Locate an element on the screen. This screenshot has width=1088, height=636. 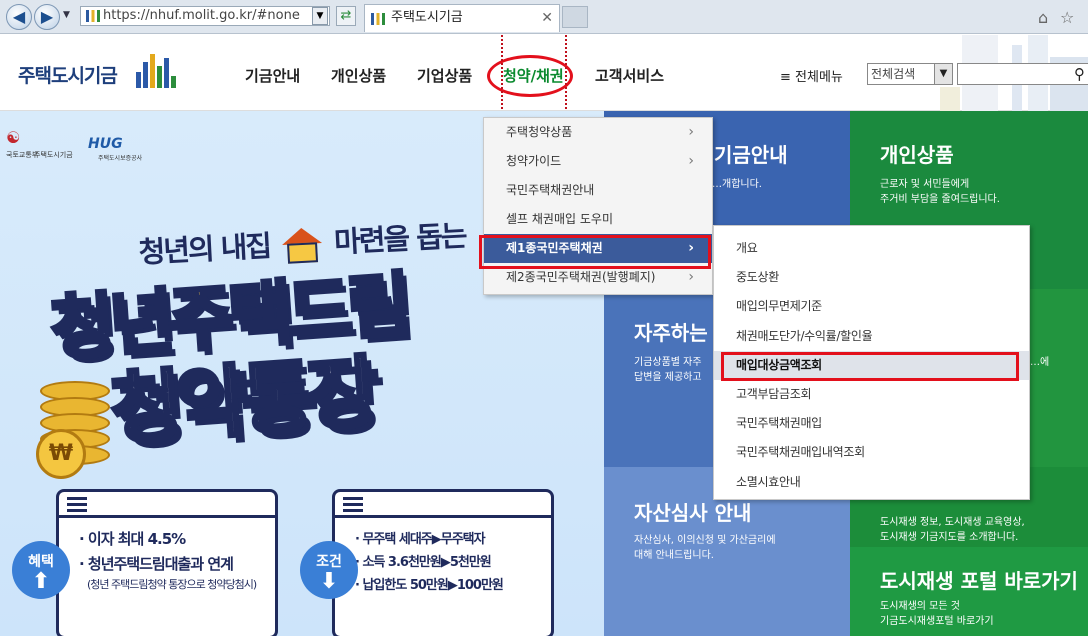
submenu-item-purchase-history: 국민주택채권매입내역조회 is located at coordinates (871, 452).